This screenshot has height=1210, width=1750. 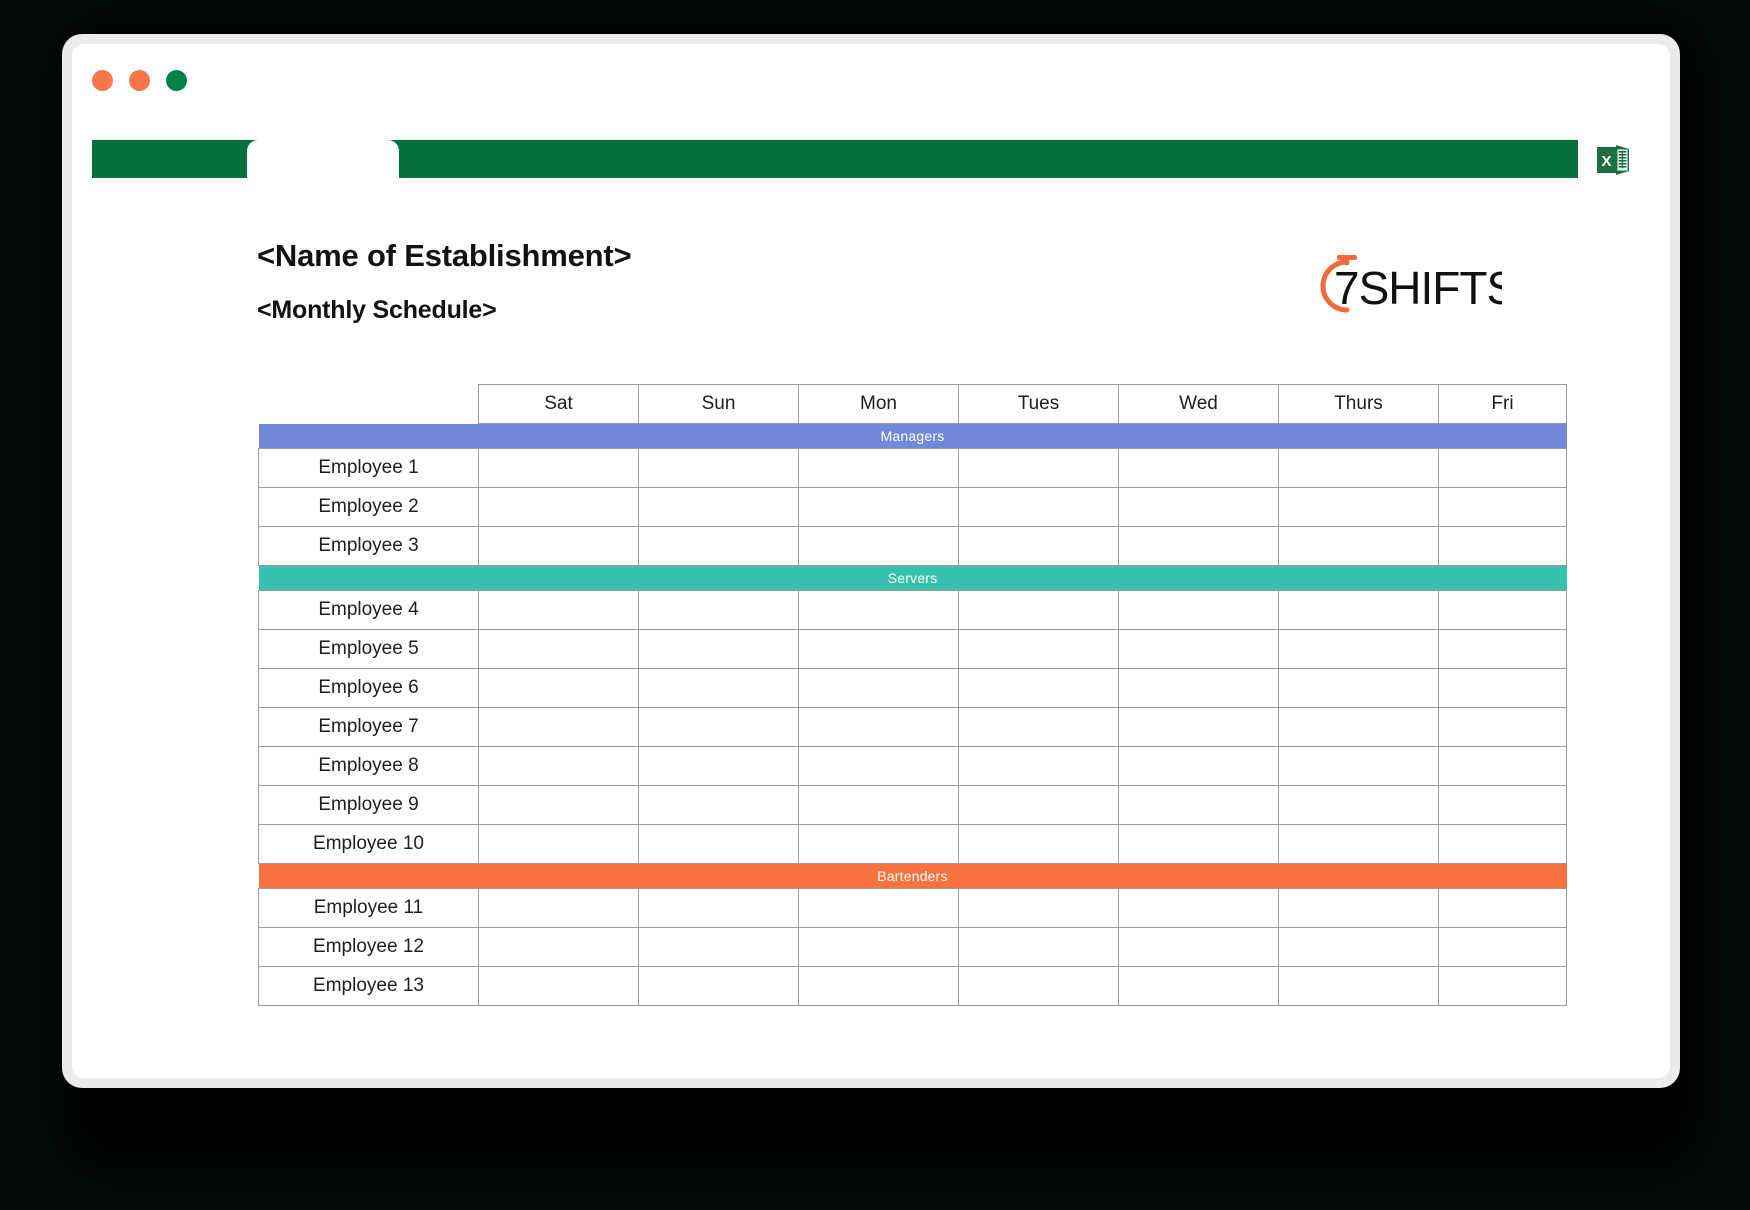 I want to click on excel-icon: X, so click(x=1615, y=160).